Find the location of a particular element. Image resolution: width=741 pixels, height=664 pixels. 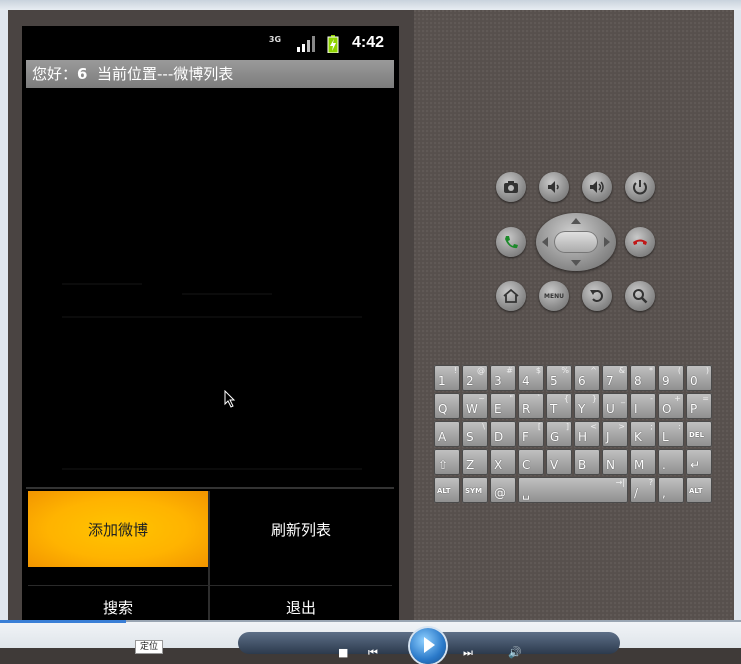

key-alt-label: ] is located at coordinates (567, 426).